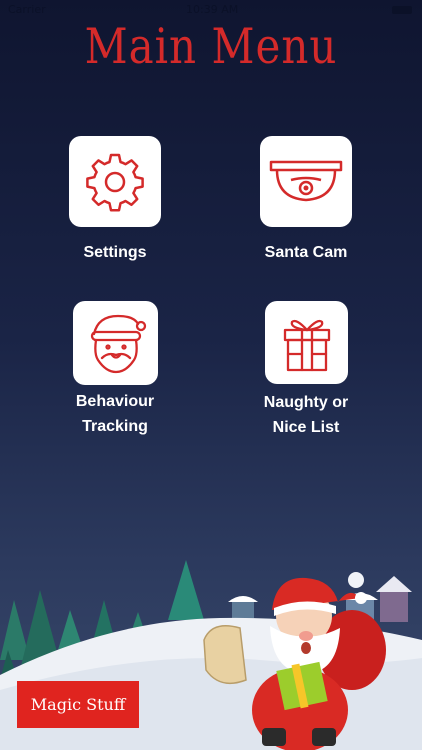 The width and height of the screenshot is (422, 750). I want to click on behaviour-tracking-button, so click(115, 343).